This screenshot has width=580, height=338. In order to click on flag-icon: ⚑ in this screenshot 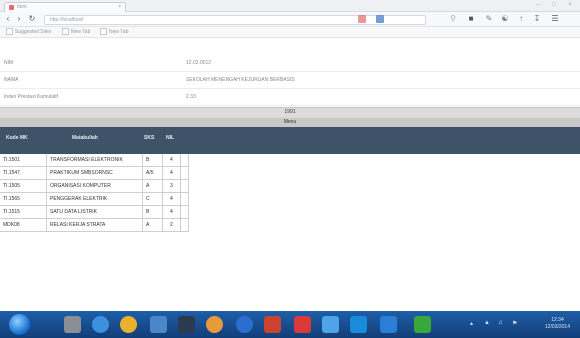, I will do `click(514, 323)`.